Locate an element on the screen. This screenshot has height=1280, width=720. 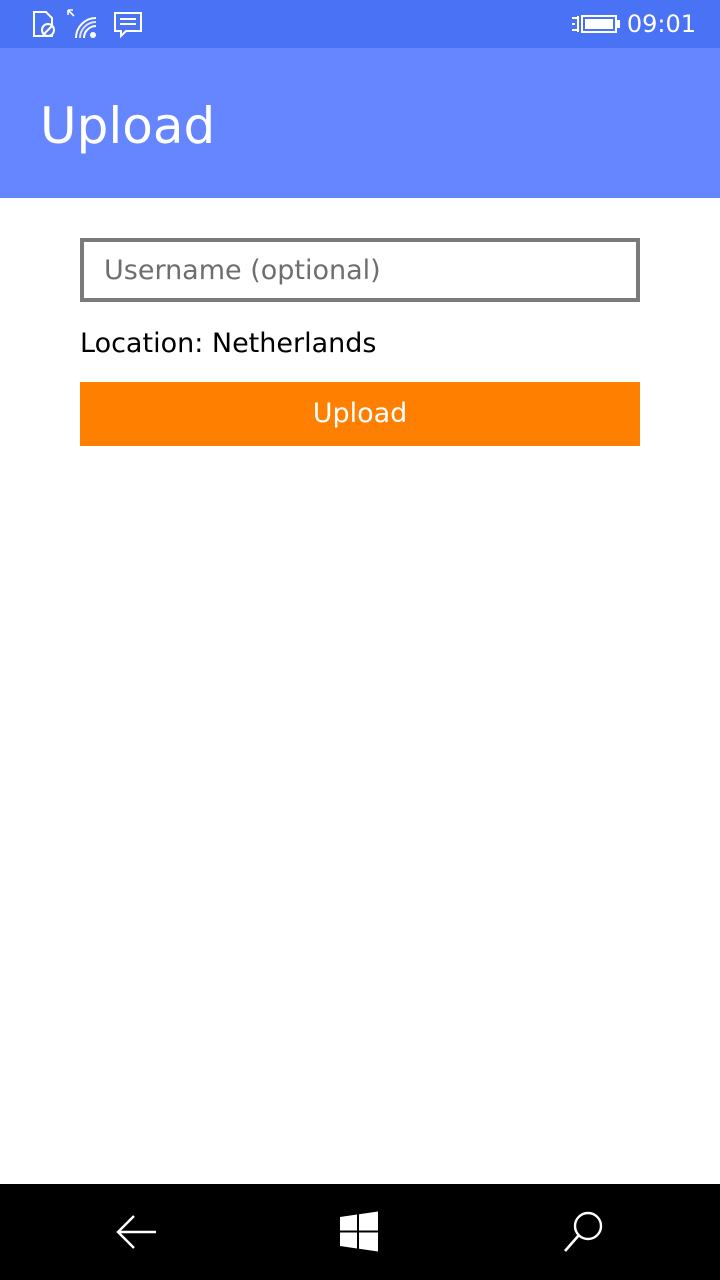
location-label: Location: Netherlands is located at coordinates (228, 343).